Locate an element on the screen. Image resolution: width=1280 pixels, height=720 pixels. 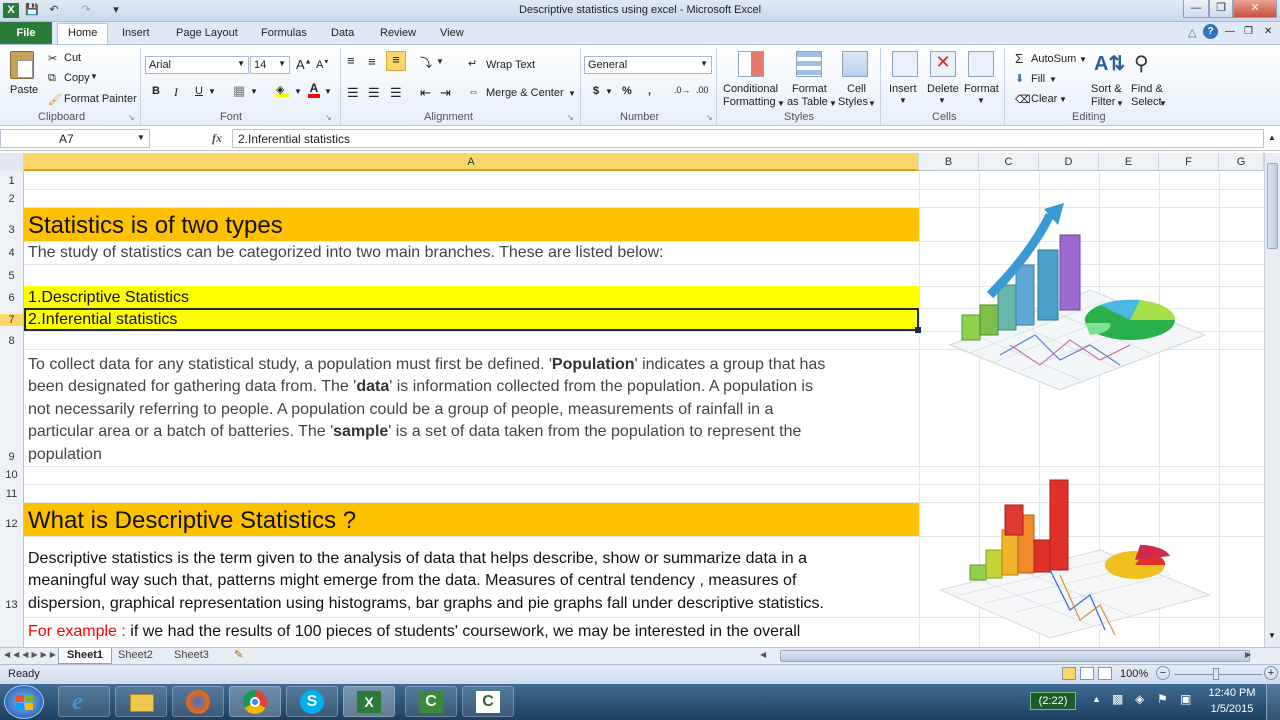
clipboard-launcher-icon: ↘ is located at coordinates (131, 117).